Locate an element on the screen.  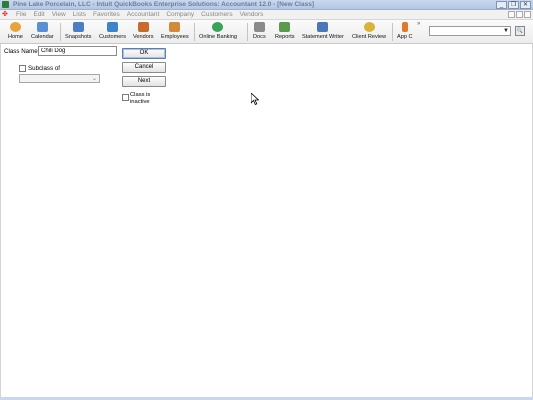
close-button: ✕ is located at coordinates (525, 5).